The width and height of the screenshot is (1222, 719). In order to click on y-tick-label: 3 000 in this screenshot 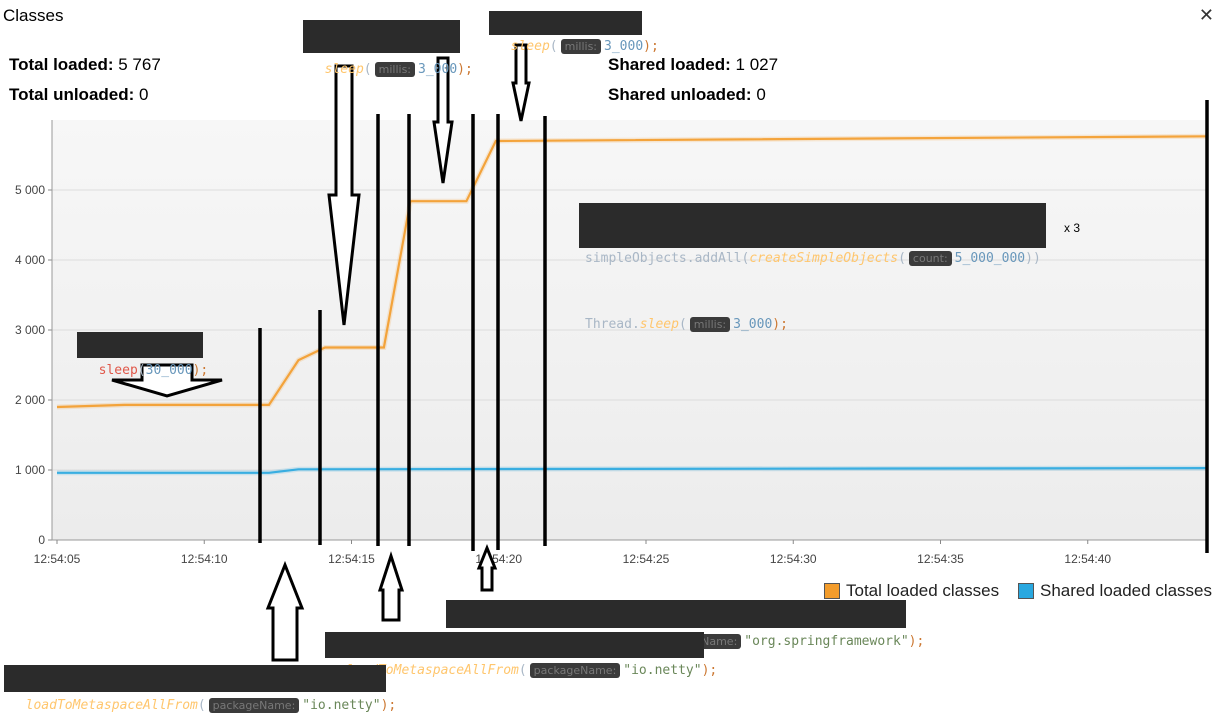, I will do `click(30, 330)`.